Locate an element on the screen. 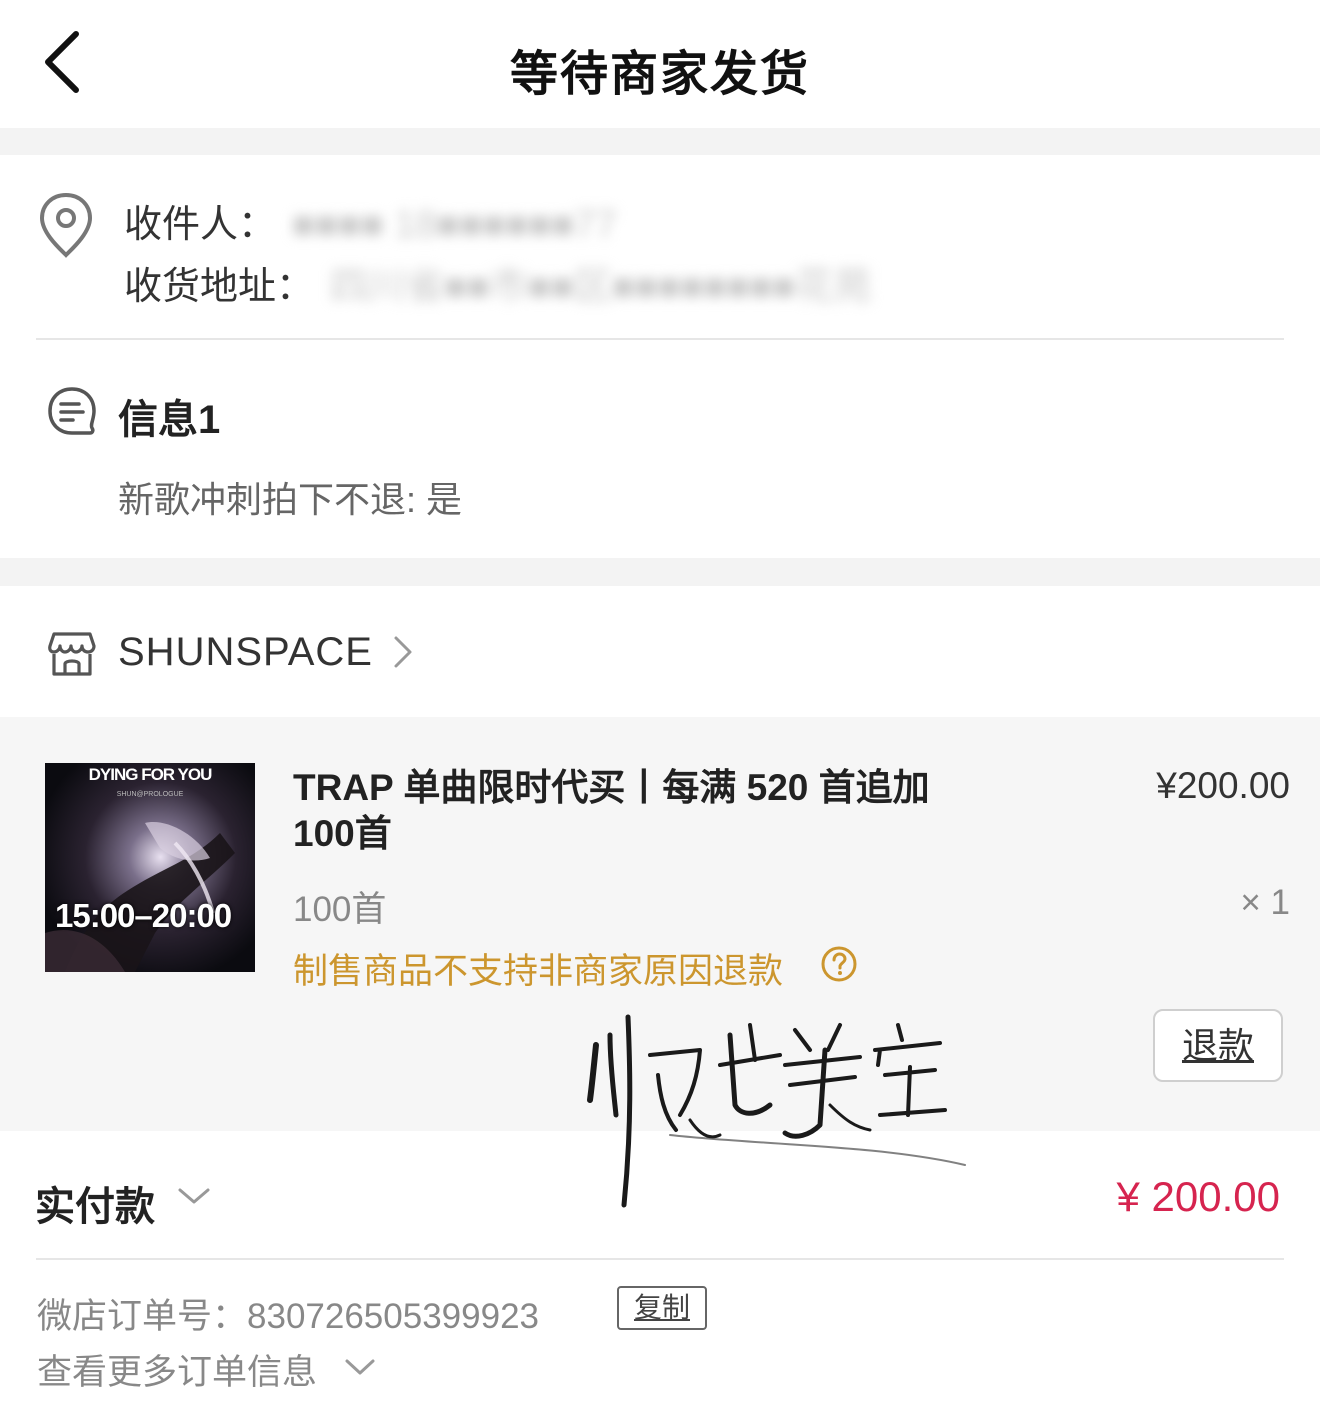 Image resolution: width=1320 pixels, height=1414 pixels. order-number: 830726505399923 is located at coordinates (393, 1316).